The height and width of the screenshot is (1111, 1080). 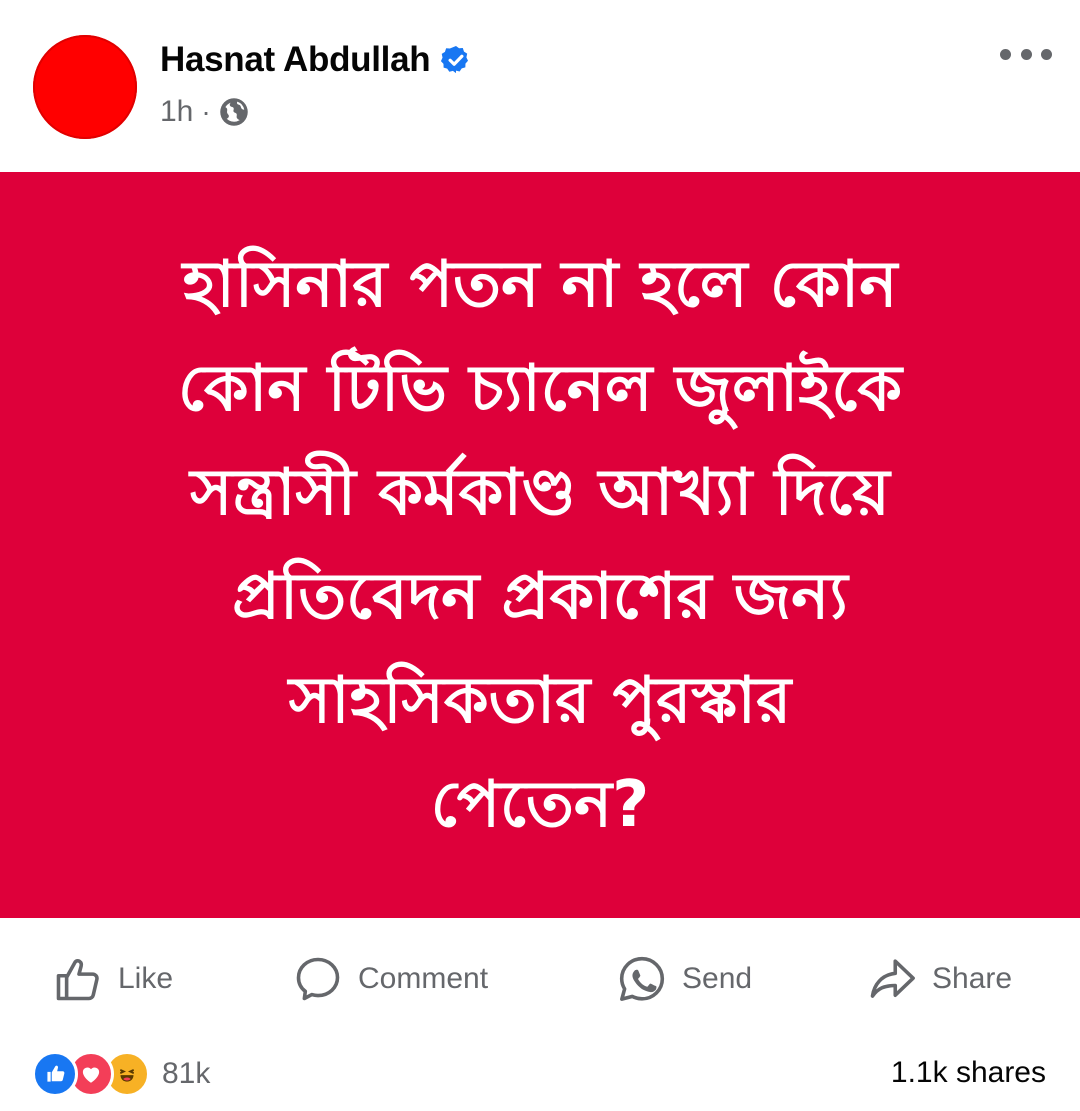 What do you see at coordinates (968, 1073) in the screenshot?
I see `shares-count: 1.1k shares` at bounding box center [968, 1073].